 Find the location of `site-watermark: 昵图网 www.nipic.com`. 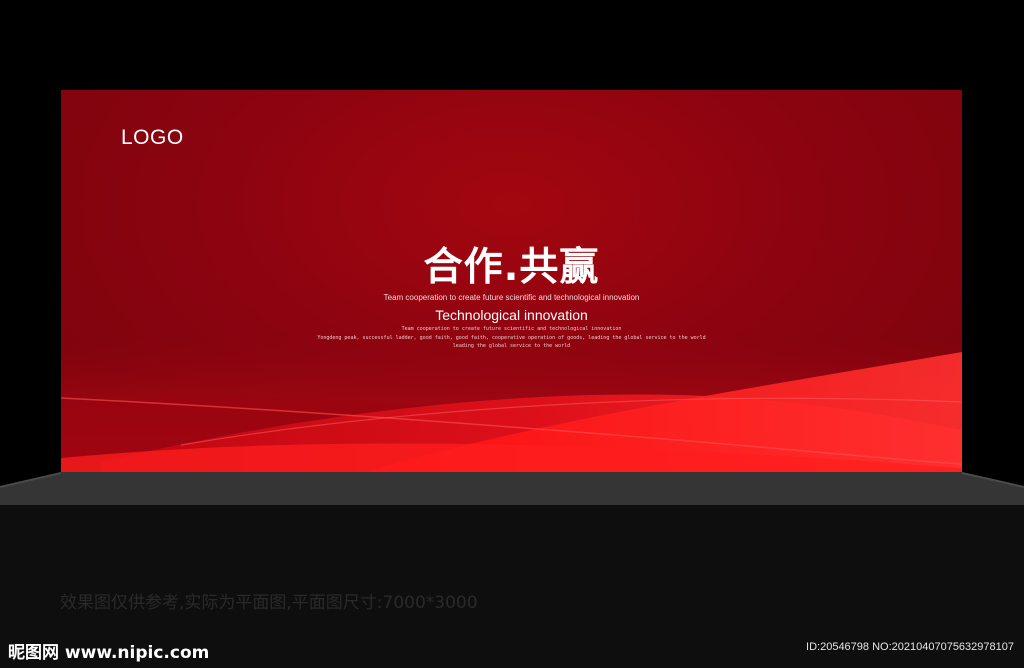

site-watermark: 昵图网 www.nipic.com is located at coordinates (109, 653).